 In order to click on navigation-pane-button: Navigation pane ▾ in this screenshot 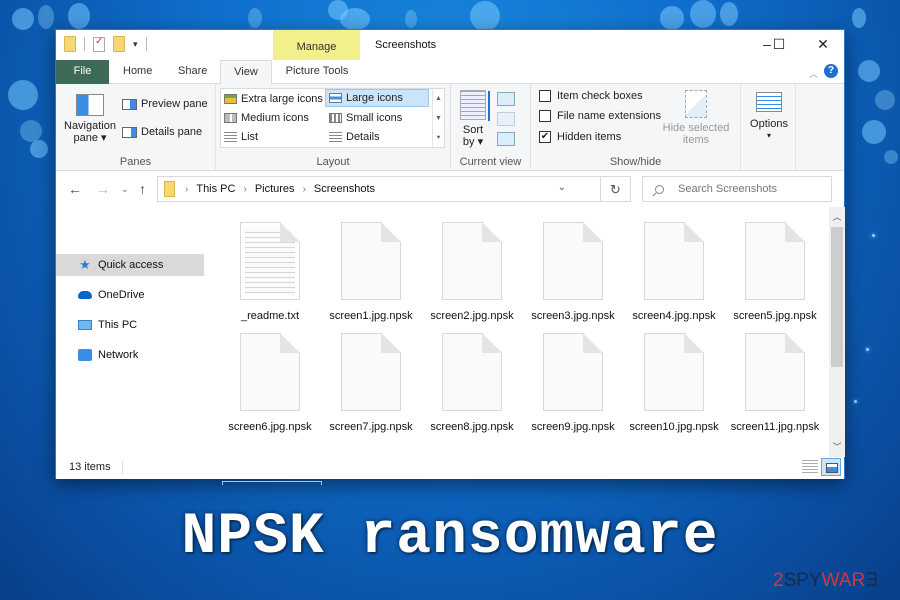, I will do `click(90, 117)`.